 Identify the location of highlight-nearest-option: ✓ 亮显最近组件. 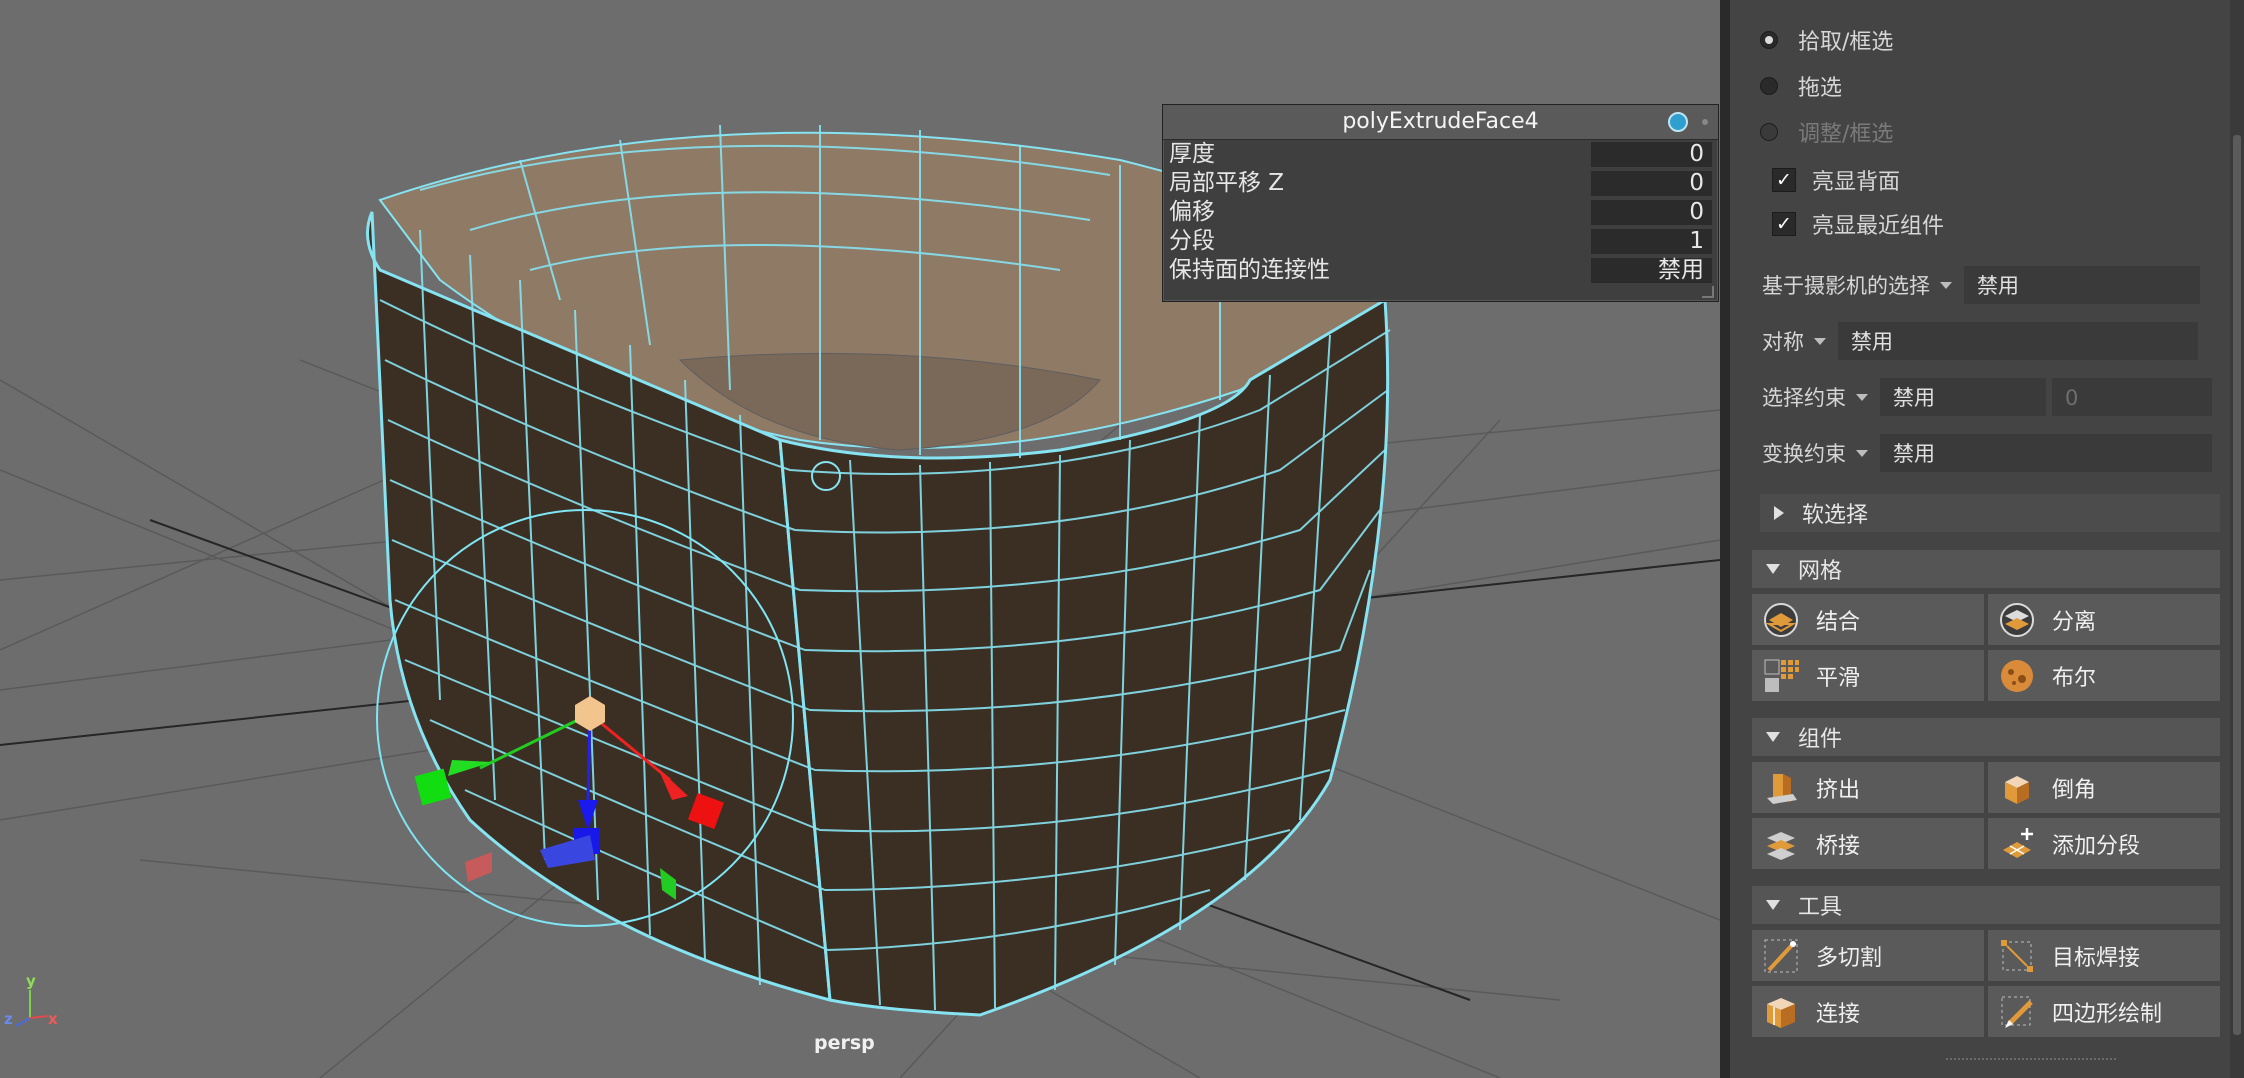
(1858, 224).